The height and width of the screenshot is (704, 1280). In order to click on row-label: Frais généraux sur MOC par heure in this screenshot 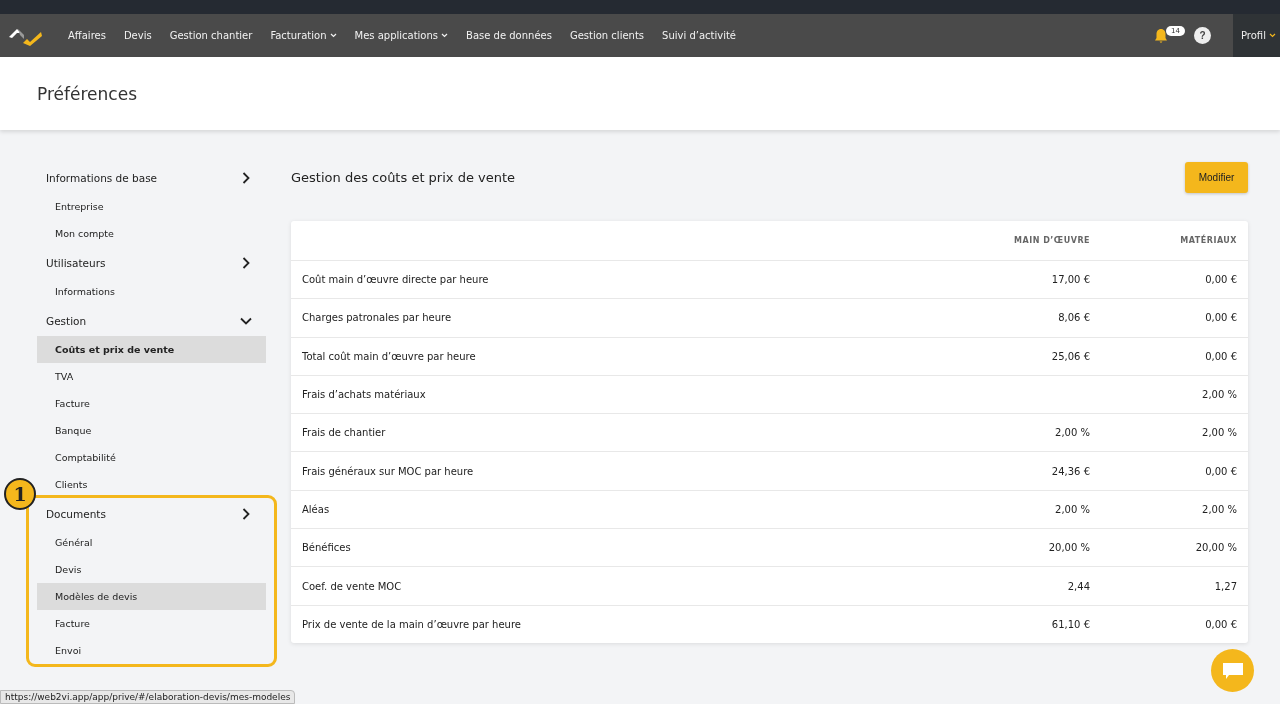, I will do `click(388, 471)`.